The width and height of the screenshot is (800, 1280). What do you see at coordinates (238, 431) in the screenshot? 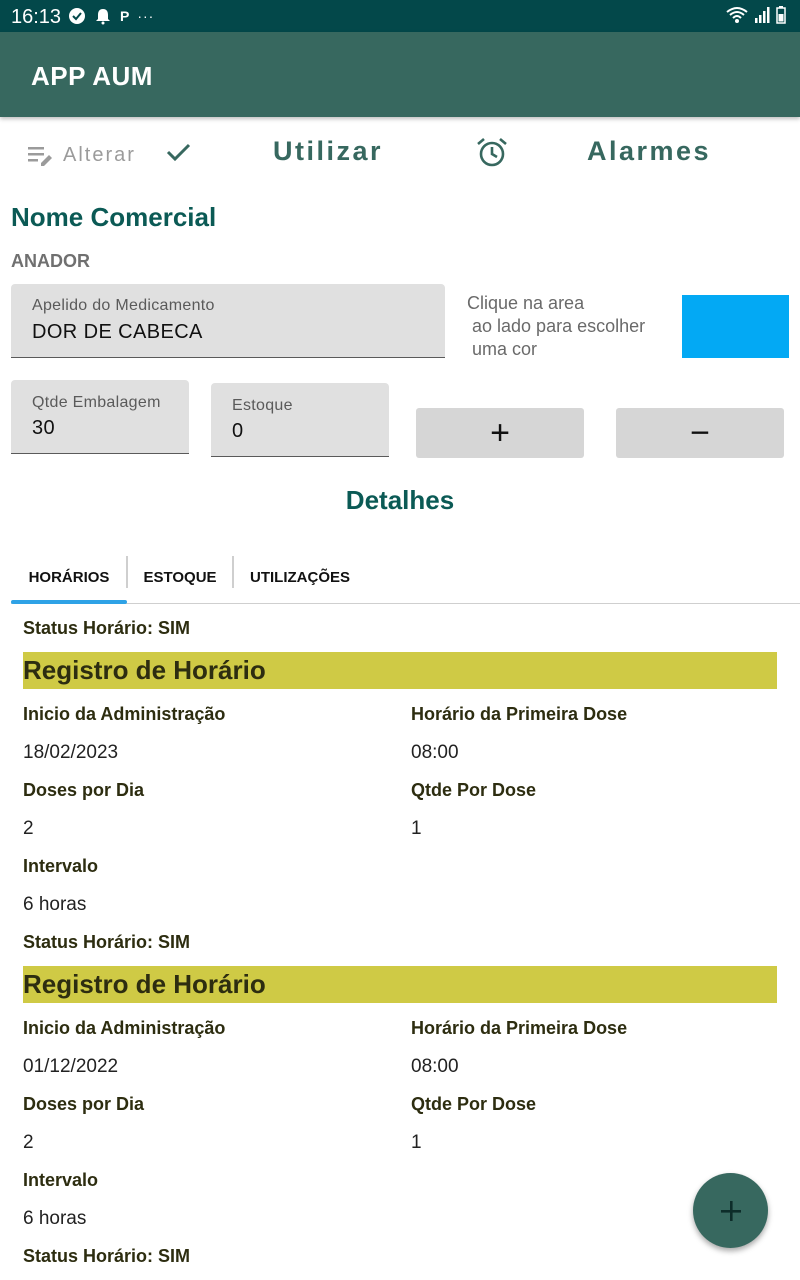
I see `stock-value: 0` at bounding box center [238, 431].